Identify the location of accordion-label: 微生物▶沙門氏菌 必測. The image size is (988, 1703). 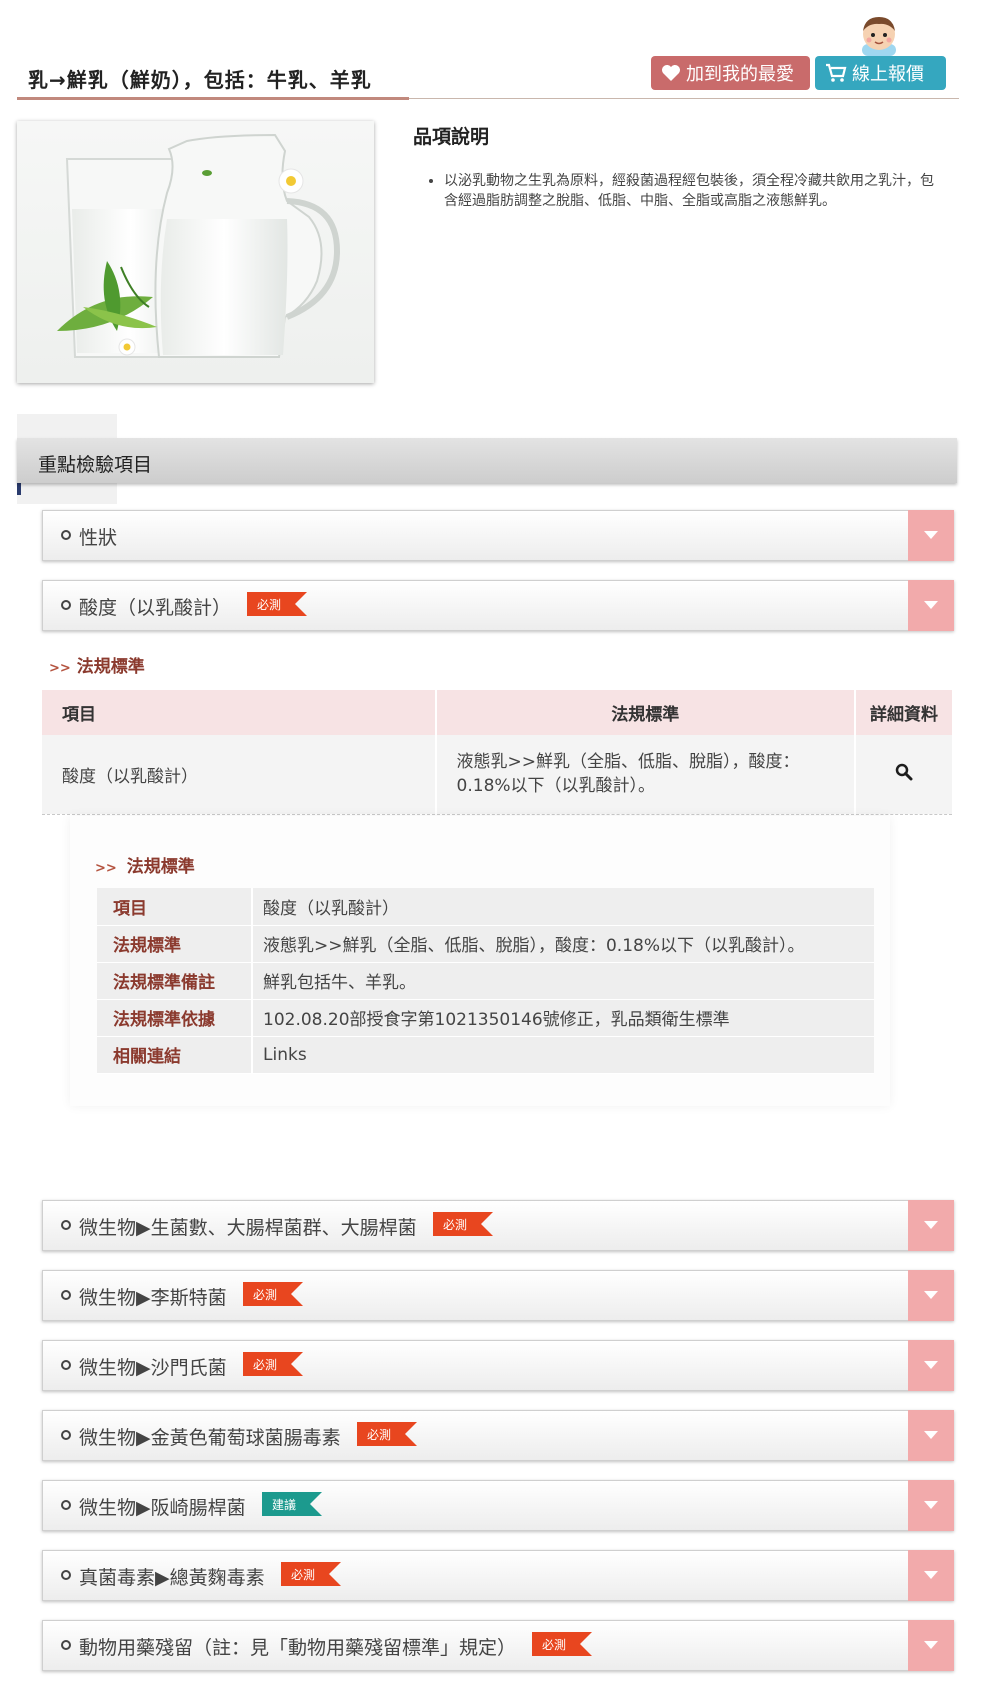
(191, 1367).